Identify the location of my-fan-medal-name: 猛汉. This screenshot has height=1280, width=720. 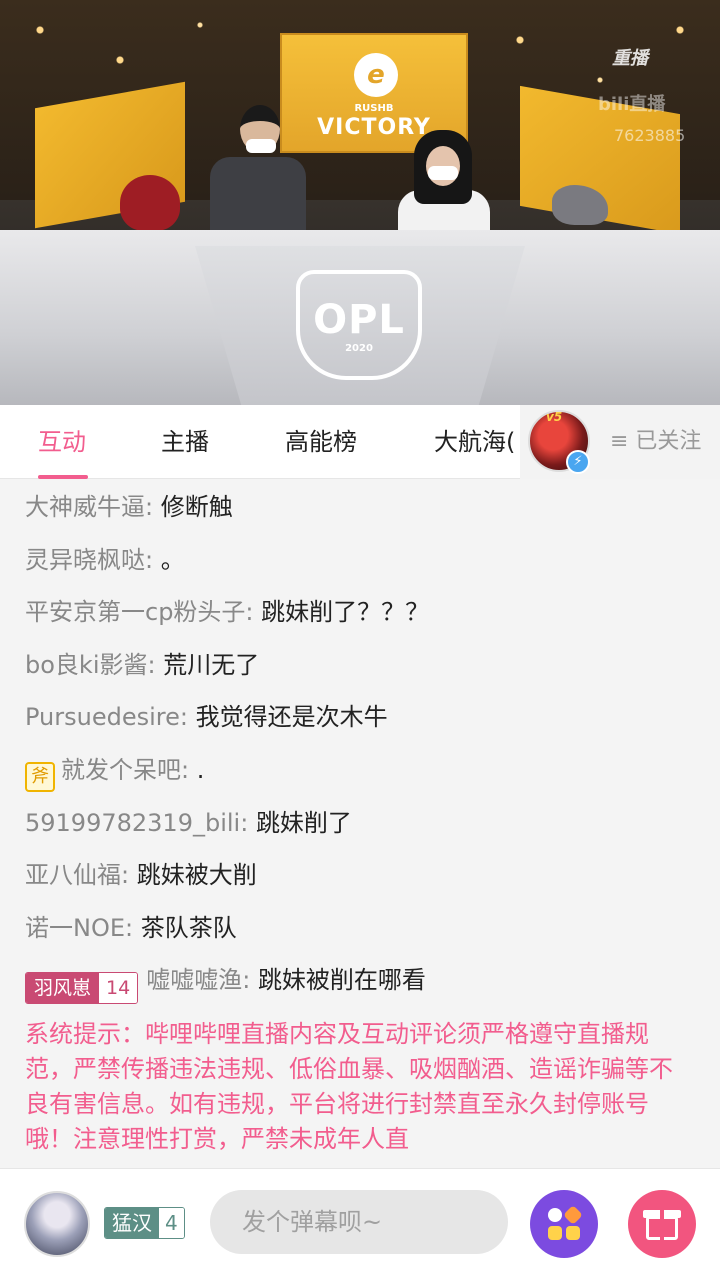
(132, 1223).